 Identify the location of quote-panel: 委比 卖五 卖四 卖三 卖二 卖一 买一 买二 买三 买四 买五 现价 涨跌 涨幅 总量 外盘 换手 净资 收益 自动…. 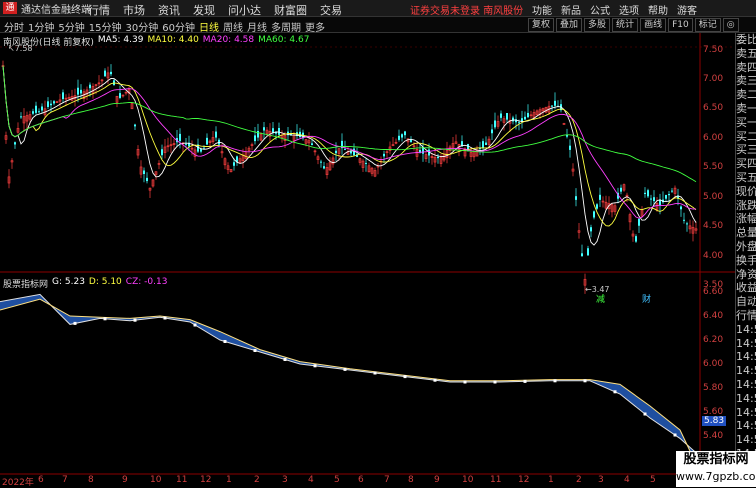
(745, 260).